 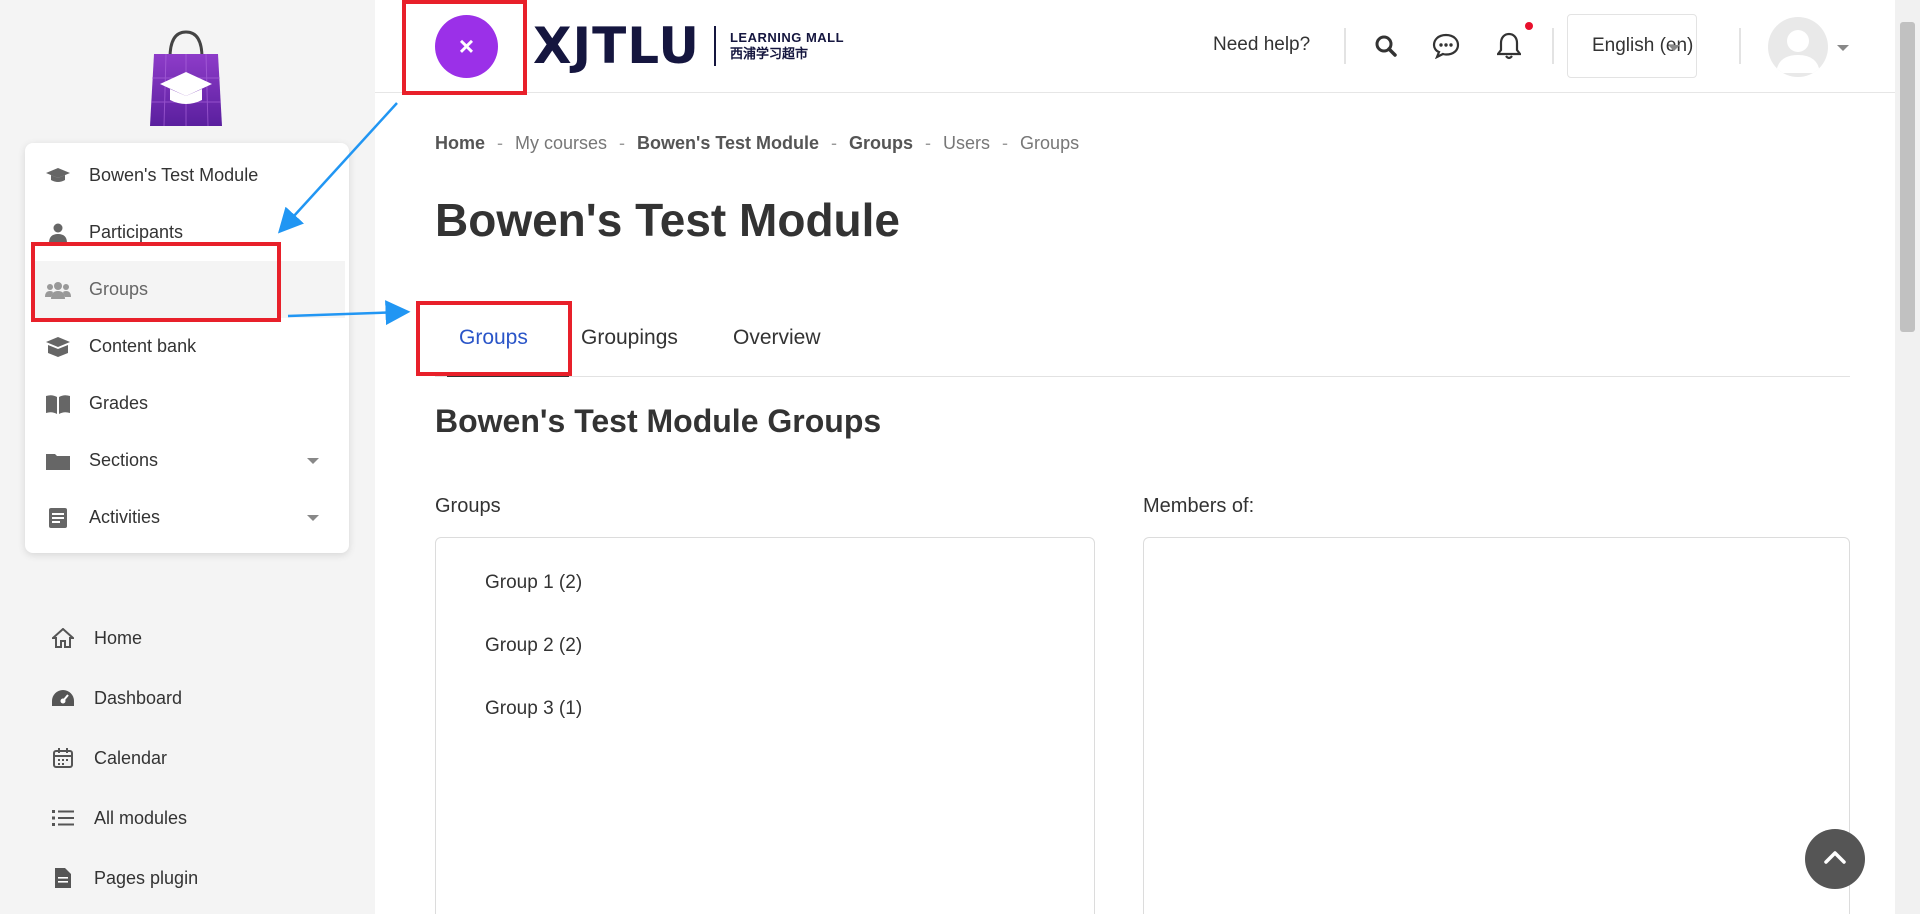 What do you see at coordinates (629, 338) in the screenshot?
I see `tab-groupings: Groupings` at bounding box center [629, 338].